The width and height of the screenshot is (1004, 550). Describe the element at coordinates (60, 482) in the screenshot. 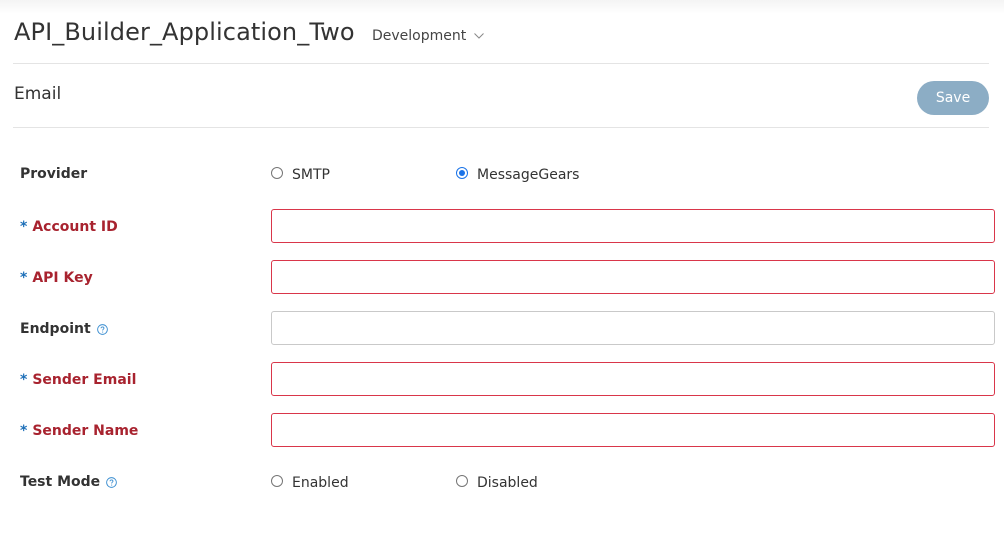

I see `test-mode-label-text: Test Mode` at that location.